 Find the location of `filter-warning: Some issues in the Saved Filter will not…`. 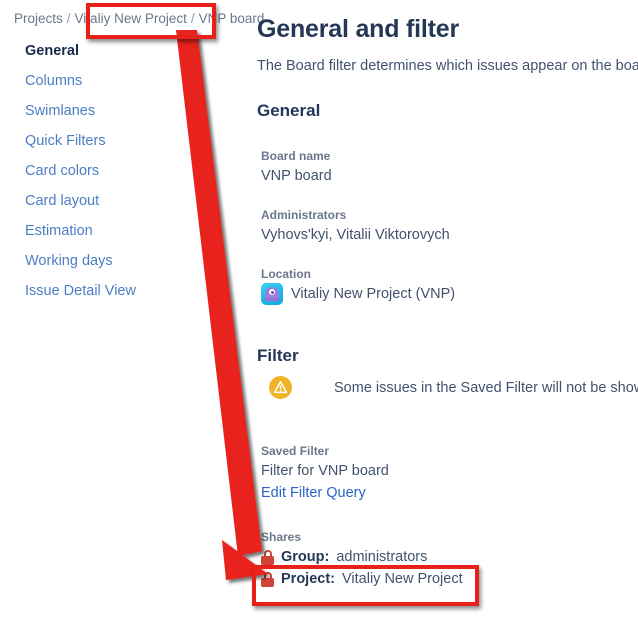

filter-warning: Some issues in the Saved Filter will not… is located at coordinates (453, 387).